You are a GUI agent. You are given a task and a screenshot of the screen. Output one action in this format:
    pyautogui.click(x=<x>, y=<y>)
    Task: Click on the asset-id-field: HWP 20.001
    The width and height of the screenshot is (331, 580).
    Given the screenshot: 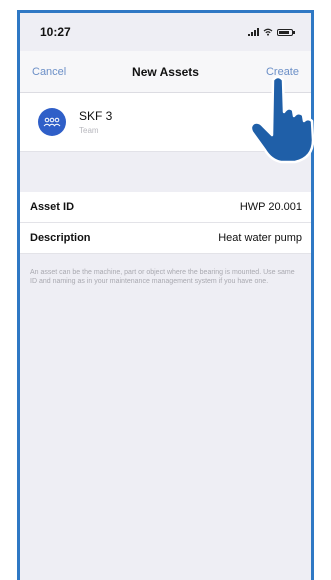 What is the action you would take?
    pyautogui.click(x=271, y=207)
    